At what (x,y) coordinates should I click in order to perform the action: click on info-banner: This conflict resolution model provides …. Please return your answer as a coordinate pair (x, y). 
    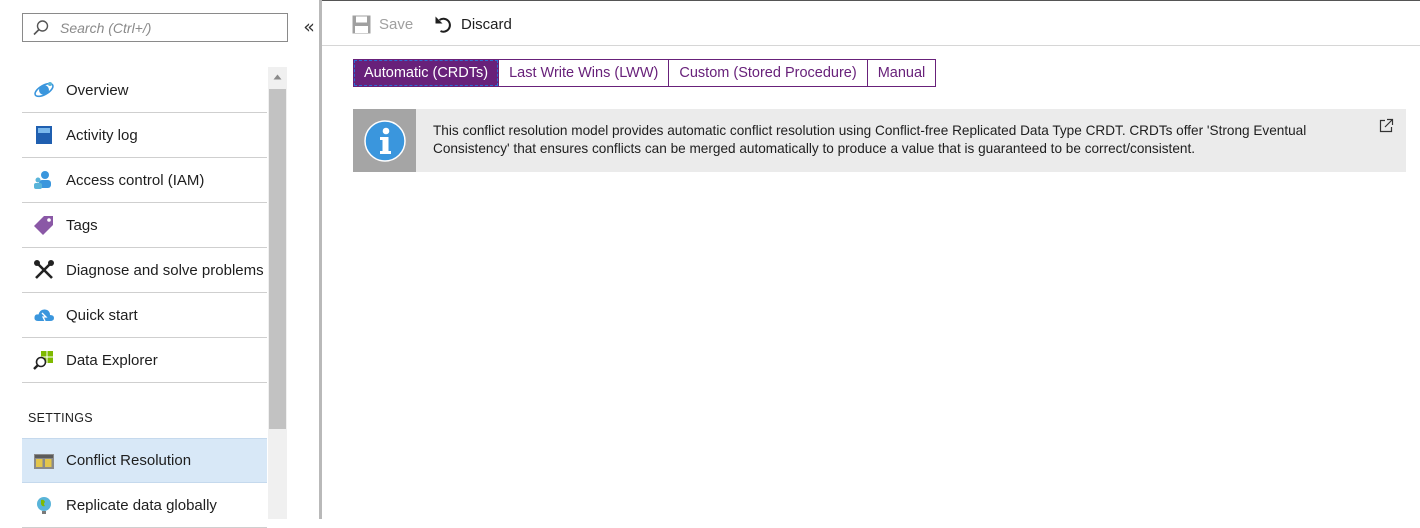
    Looking at the image, I should click on (879, 140).